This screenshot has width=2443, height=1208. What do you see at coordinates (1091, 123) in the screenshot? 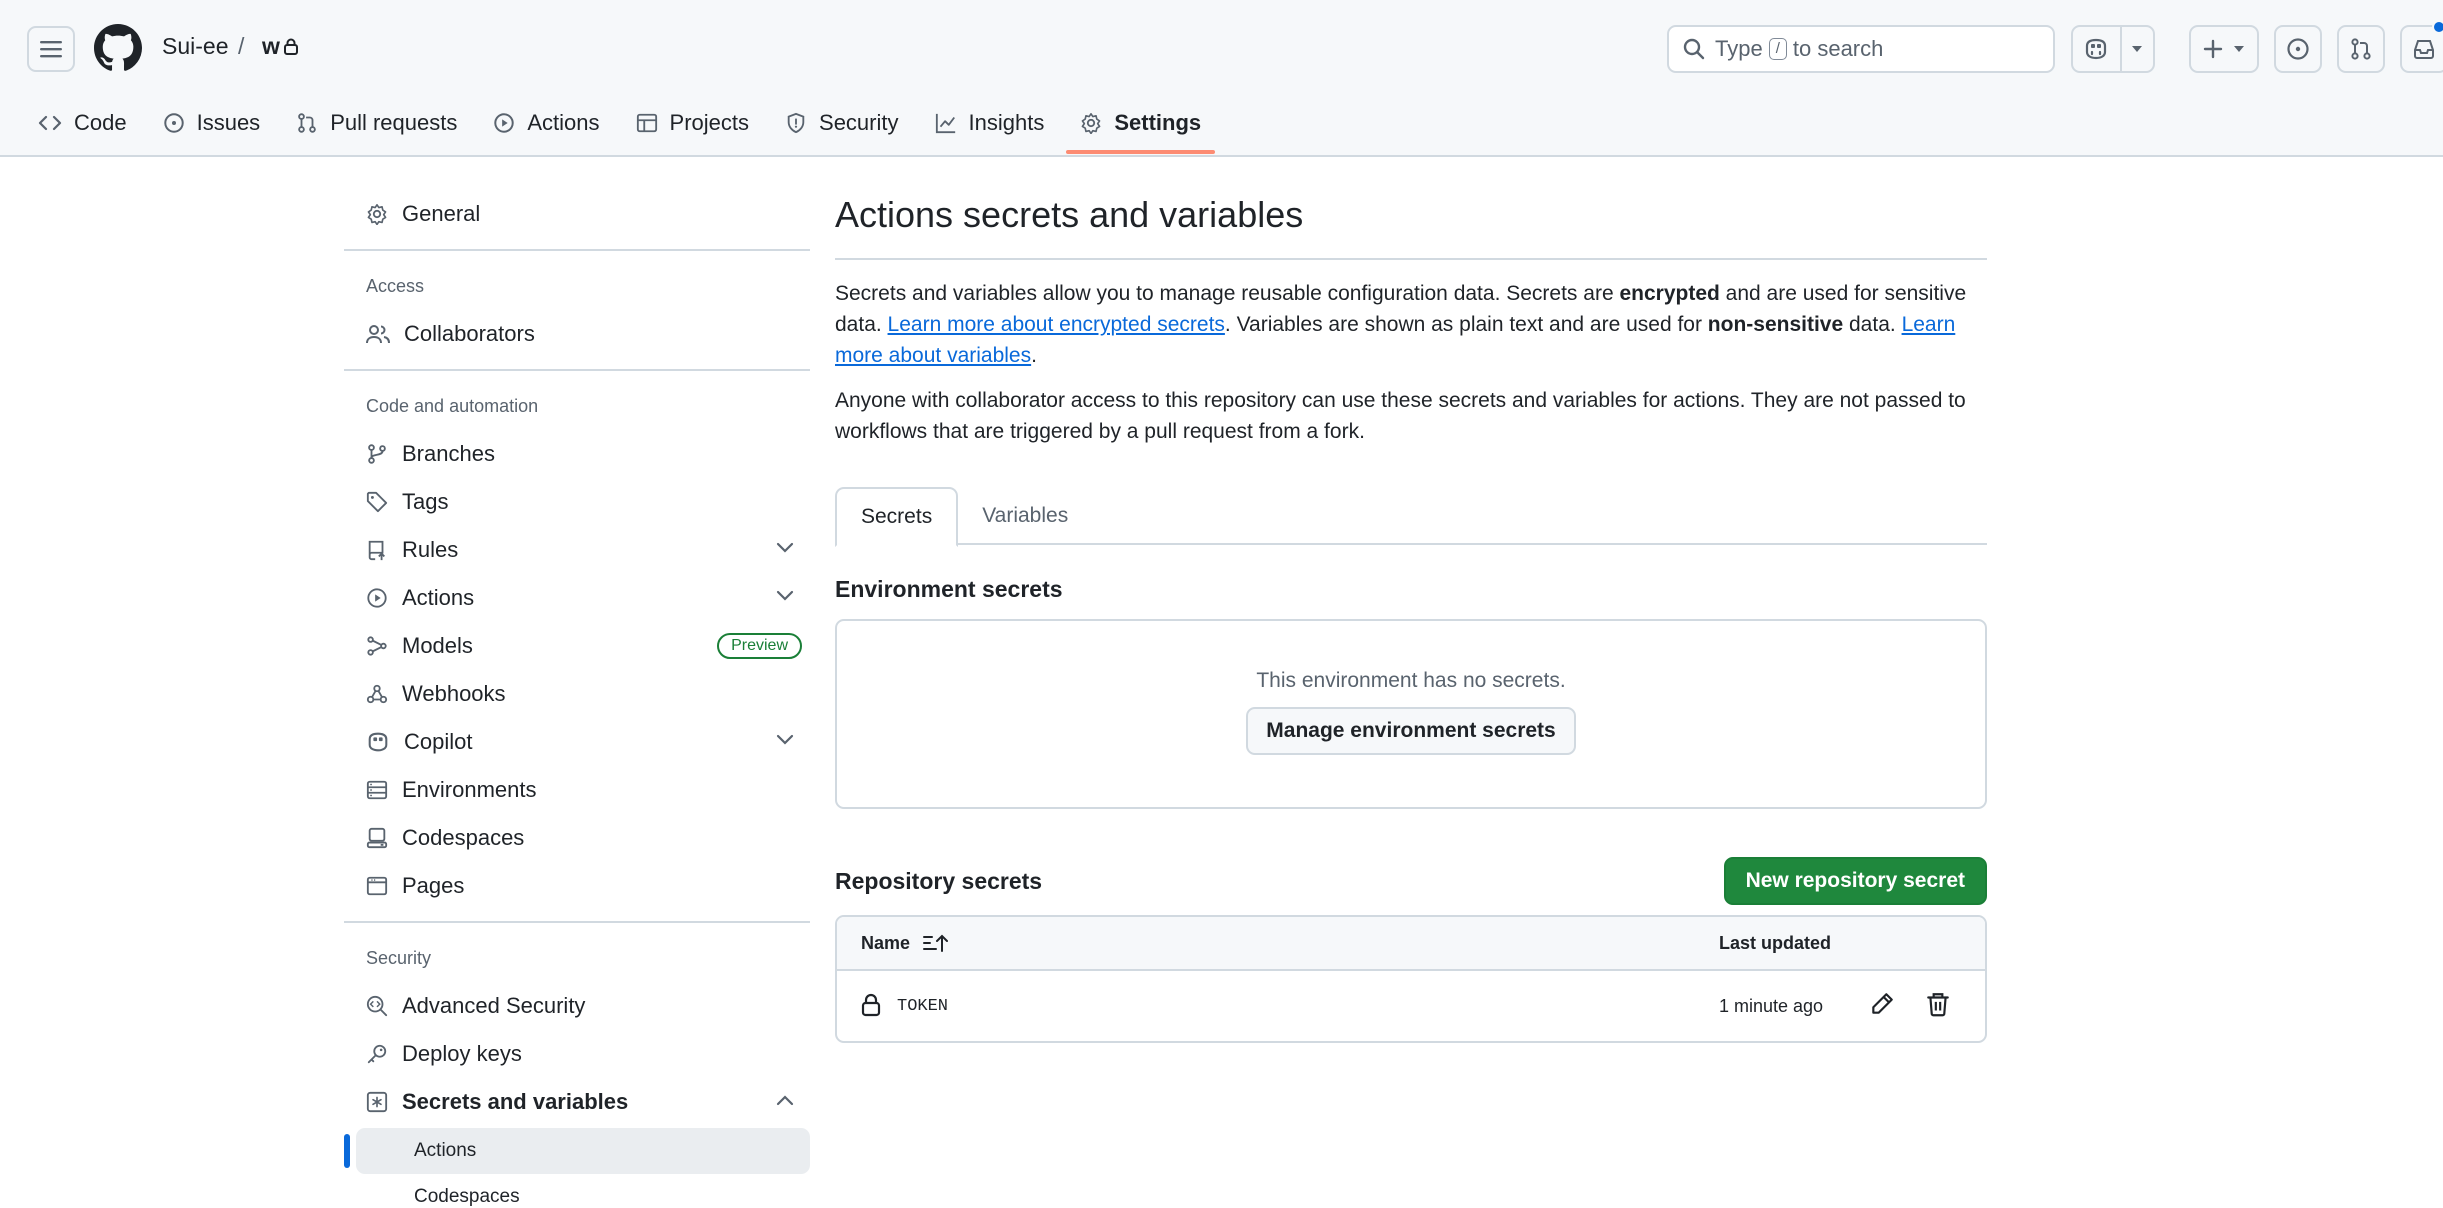
I see `gear-icon` at bounding box center [1091, 123].